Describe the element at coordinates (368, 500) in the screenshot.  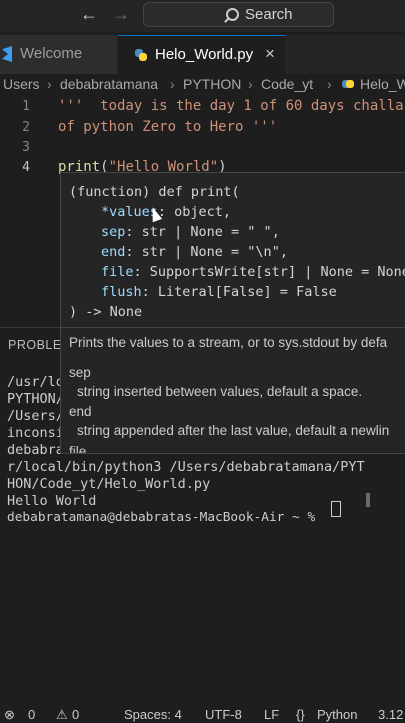
I see `terminal-scrollbar` at that location.